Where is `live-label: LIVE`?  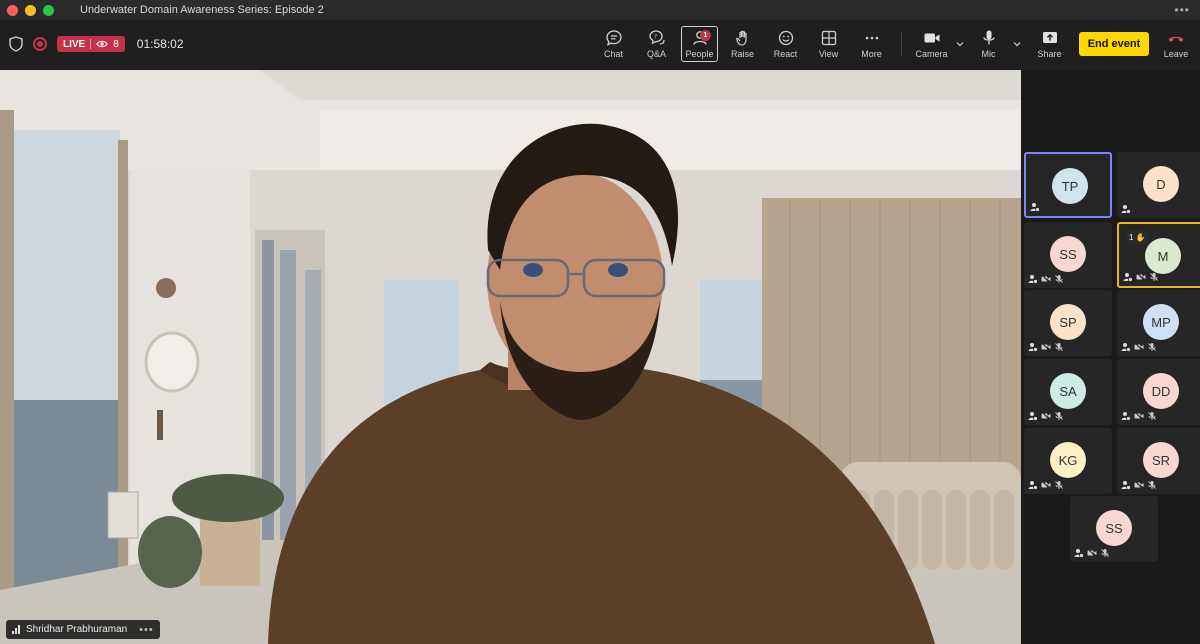
live-label: LIVE is located at coordinates (74, 44).